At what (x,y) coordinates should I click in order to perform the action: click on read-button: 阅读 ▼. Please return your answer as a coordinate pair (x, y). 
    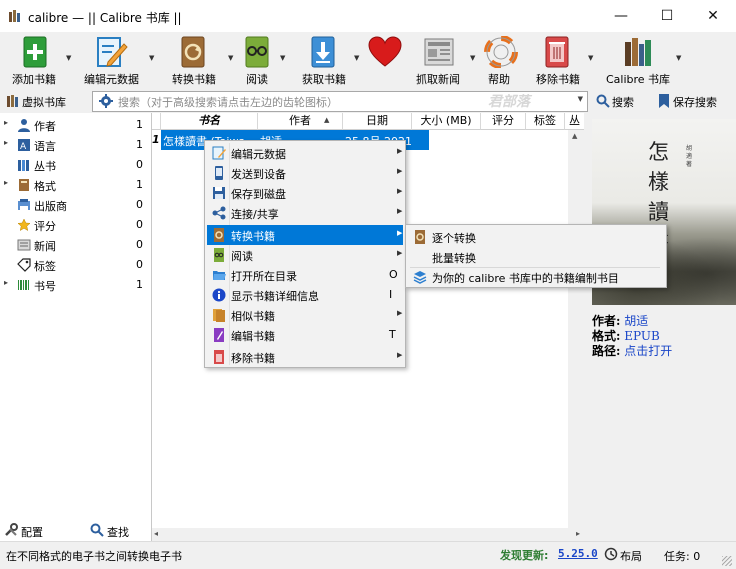
    Looking at the image, I should click on (265, 60).